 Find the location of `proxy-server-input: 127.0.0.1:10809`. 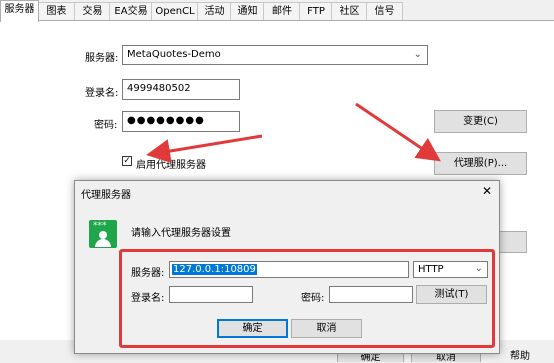

proxy-server-input: 127.0.0.1:10809 is located at coordinates (289, 269).